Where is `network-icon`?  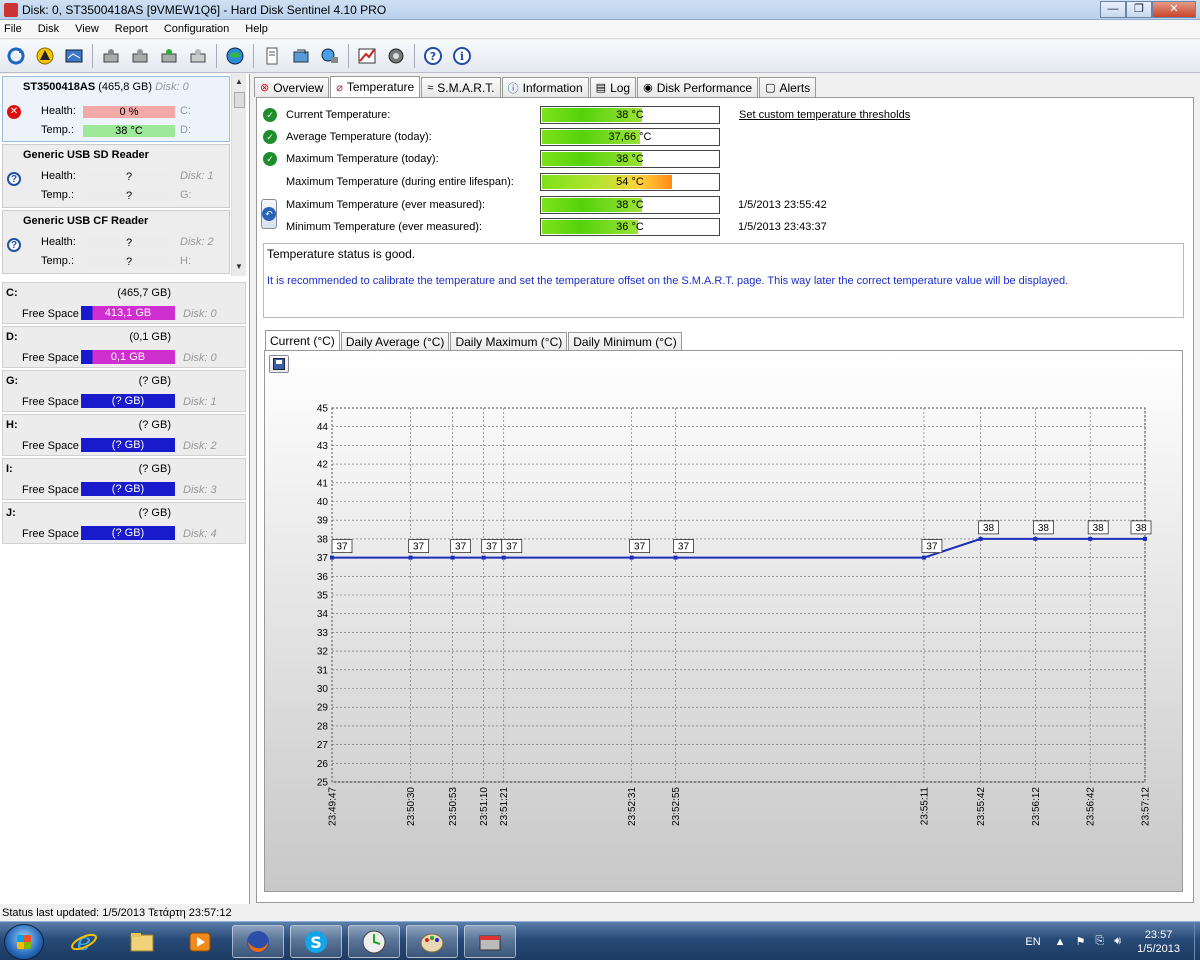 network-icon is located at coordinates (329, 56).